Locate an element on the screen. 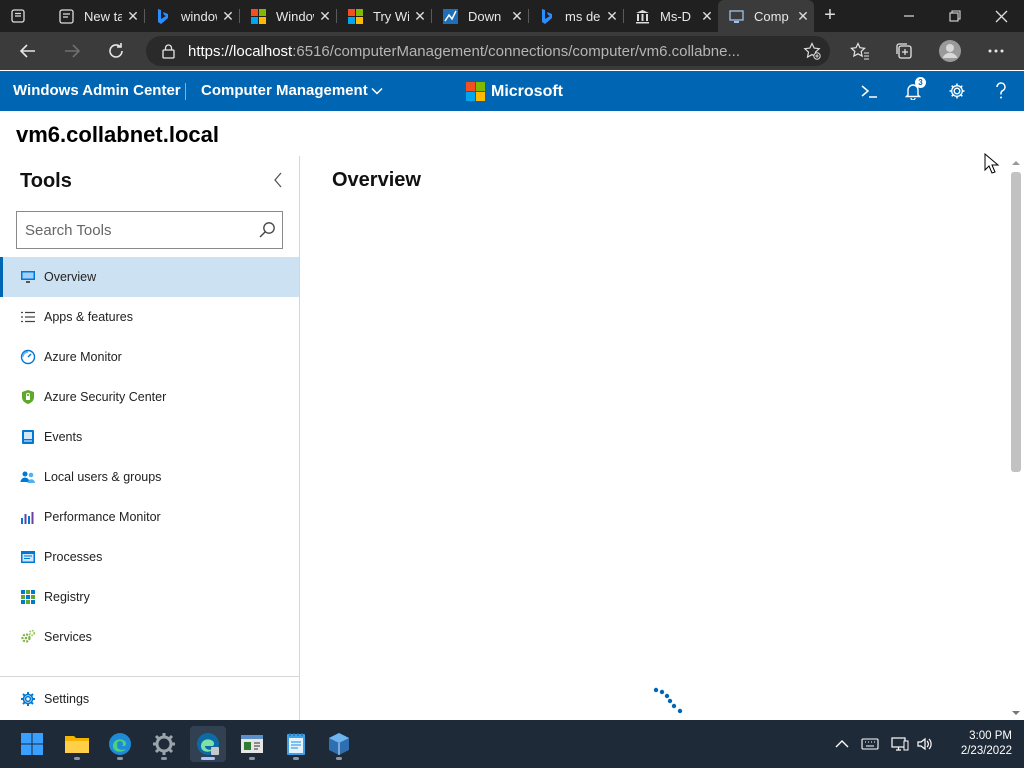  profile-avatar-icon is located at coordinates (950, 51).